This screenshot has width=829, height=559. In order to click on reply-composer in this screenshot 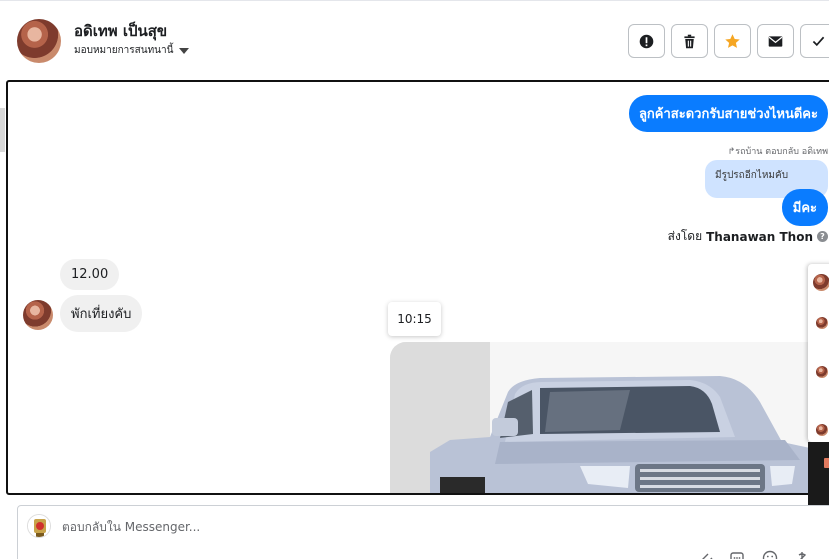, I will do `click(423, 532)`.